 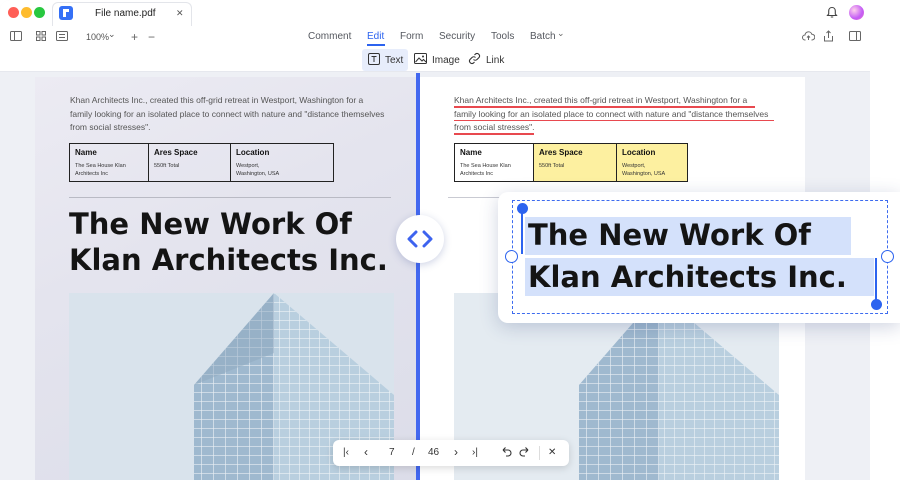 What do you see at coordinates (446, 60) in the screenshot?
I see `image-tool-label: Image` at bounding box center [446, 60].